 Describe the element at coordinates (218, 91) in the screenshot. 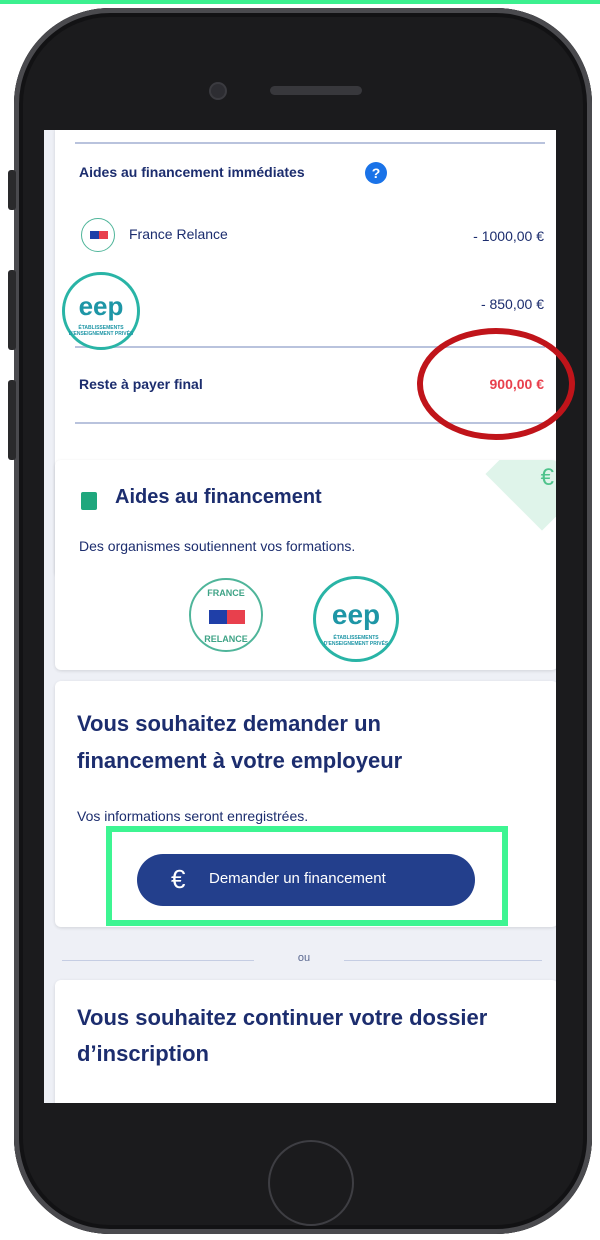

I see `front-camera` at that location.